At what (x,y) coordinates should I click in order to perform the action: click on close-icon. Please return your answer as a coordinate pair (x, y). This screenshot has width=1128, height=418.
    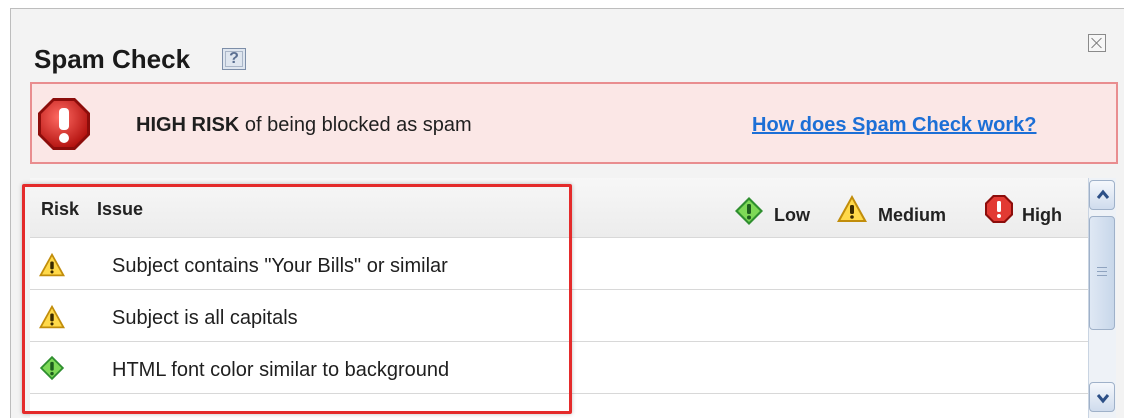
    Looking at the image, I should click on (1097, 43).